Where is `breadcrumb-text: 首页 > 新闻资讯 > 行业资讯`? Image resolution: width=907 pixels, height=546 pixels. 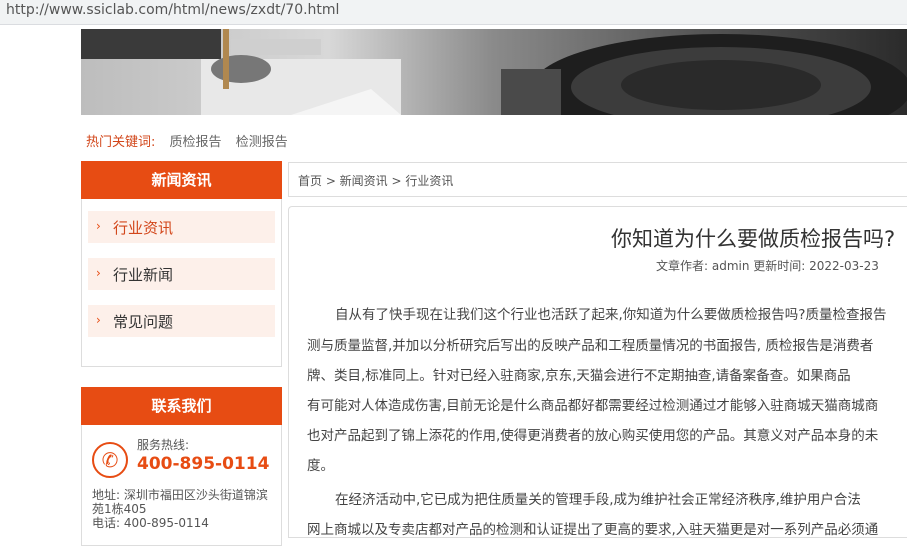 breadcrumb-text: 首页 > 新闻资讯 > 行业资讯 is located at coordinates (375, 180).